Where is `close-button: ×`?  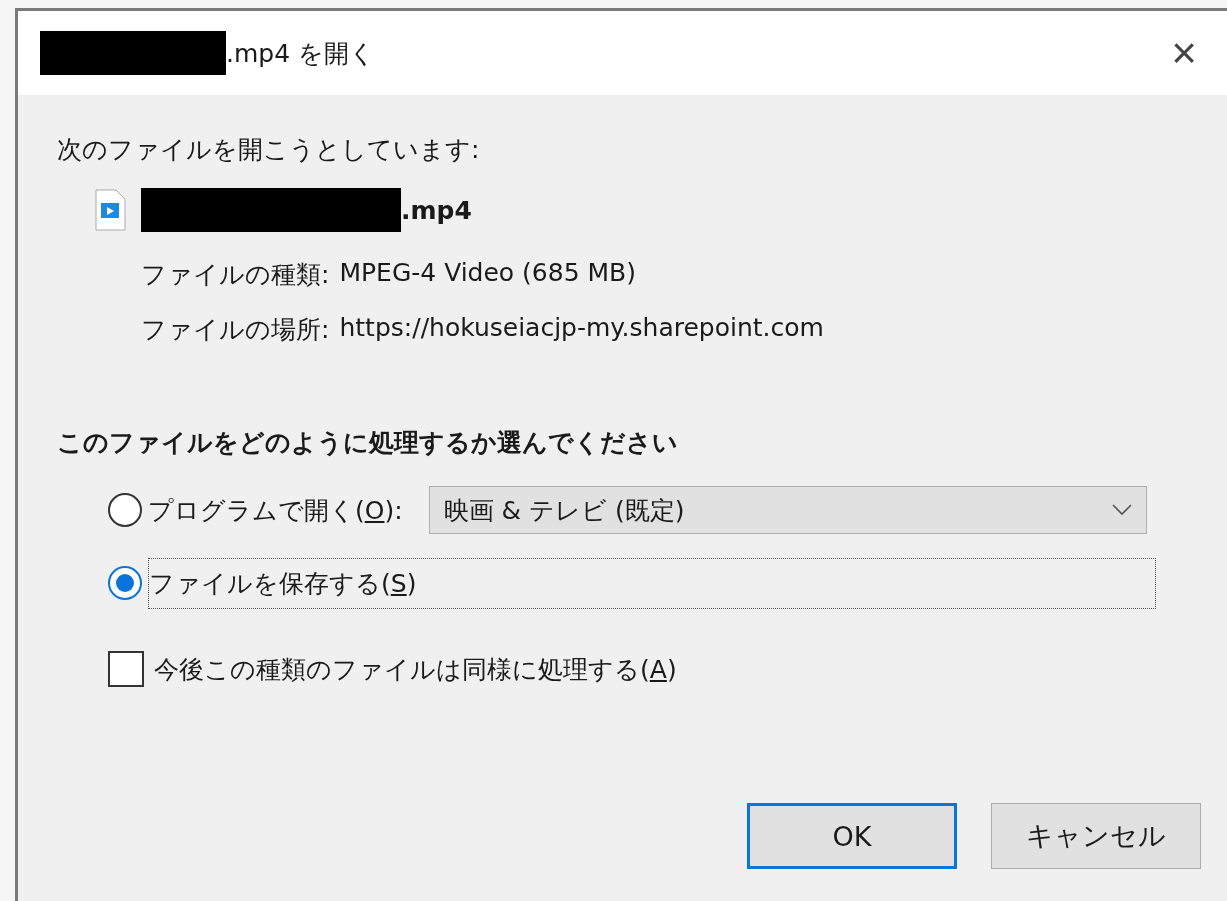
close-button: × is located at coordinates (1184, 53).